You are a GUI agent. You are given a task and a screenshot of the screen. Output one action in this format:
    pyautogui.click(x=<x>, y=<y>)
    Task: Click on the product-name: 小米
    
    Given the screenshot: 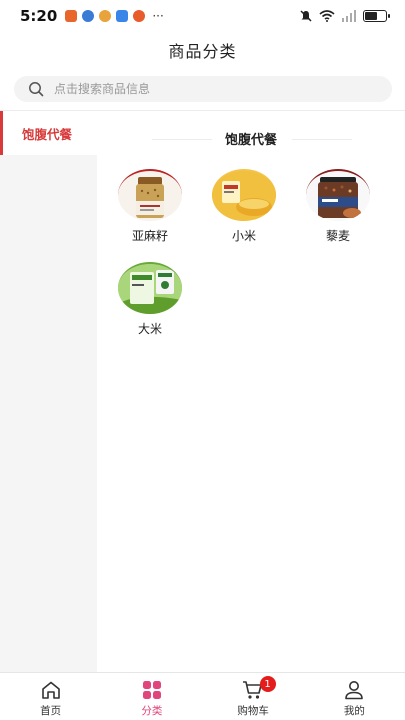 What is the action you would take?
    pyautogui.click(x=243, y=236)
    